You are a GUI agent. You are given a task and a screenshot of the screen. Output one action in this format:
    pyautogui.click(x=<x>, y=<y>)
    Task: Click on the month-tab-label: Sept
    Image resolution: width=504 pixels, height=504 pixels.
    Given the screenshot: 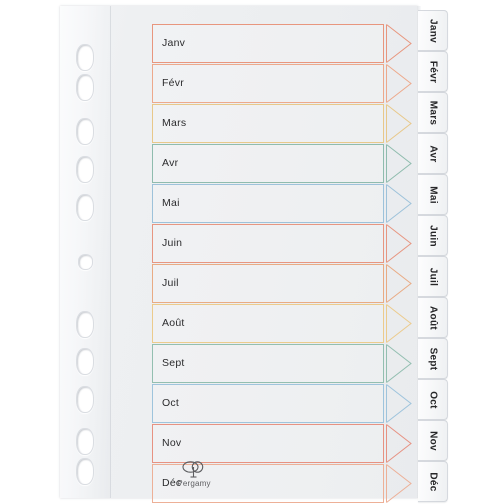 What is the action you would take?
    pyautogui.click(x=432, y=358)
    